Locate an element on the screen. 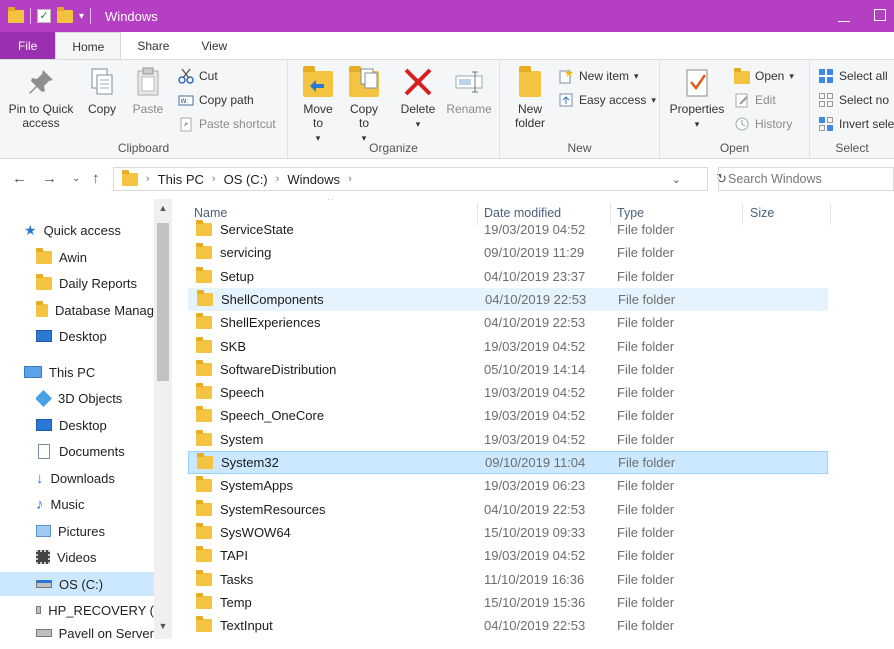  delete-x-icon is located at coordinates (418, 82).